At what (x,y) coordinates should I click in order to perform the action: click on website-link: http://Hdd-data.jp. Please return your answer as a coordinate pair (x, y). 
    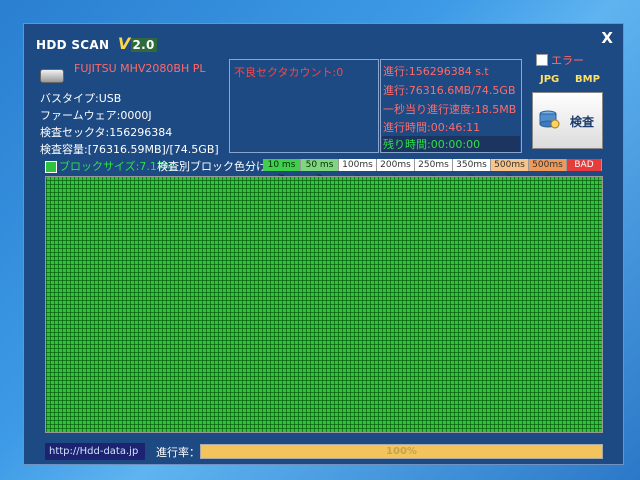
    Looking at the image, I should click on (95, 451).